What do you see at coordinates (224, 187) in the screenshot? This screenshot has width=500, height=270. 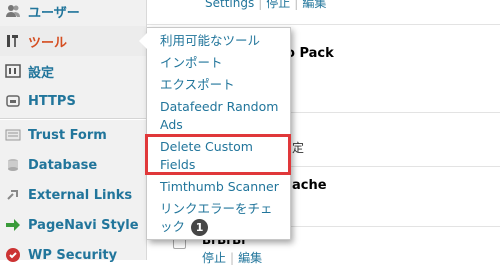 I see `submenu-item-timthumb-scanner: Timthumb Scanner` at bounding box center [224, 187].